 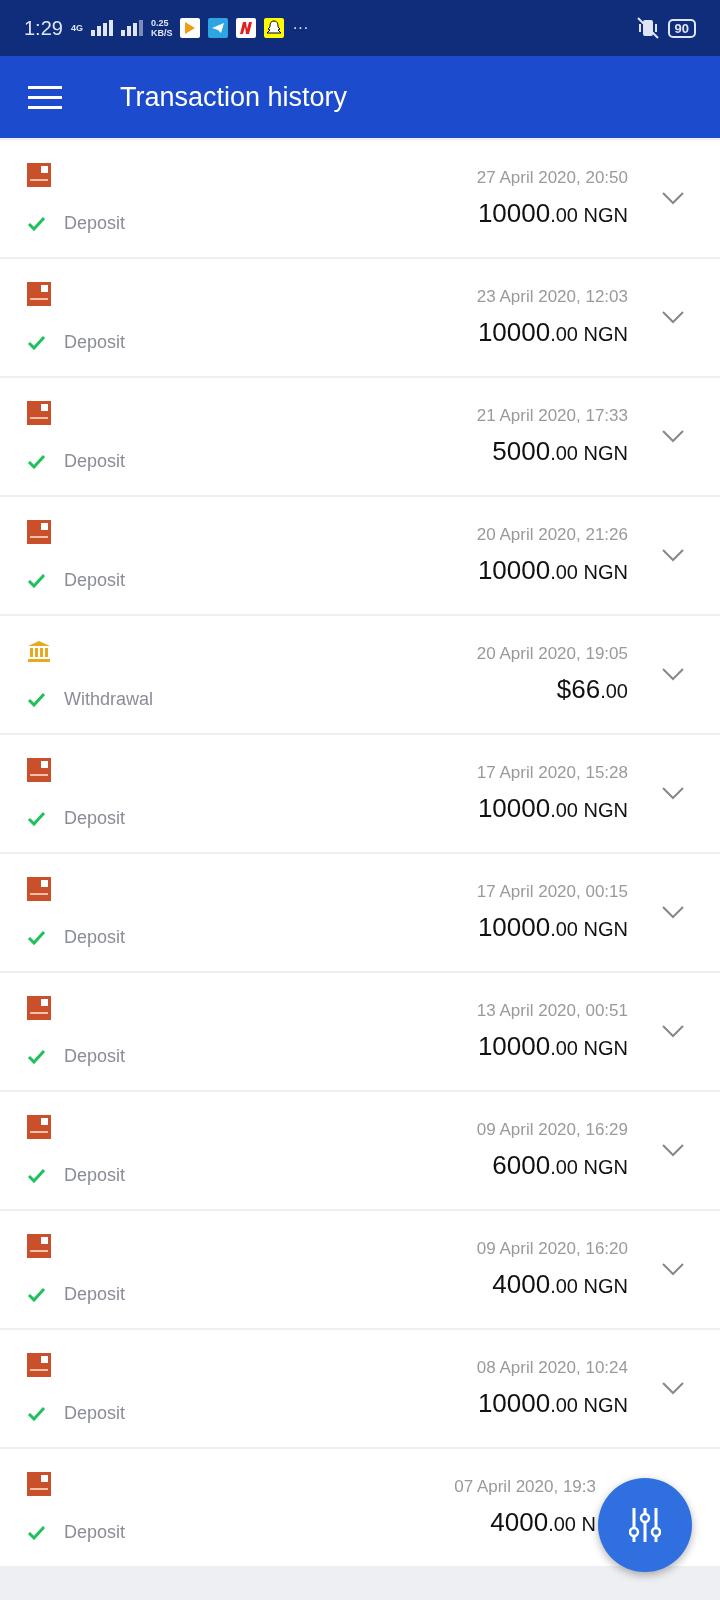 What do you see at coordinates (190, 28) in the screenshot?
I see `play-app-icon` at bounding box center [190, 28].